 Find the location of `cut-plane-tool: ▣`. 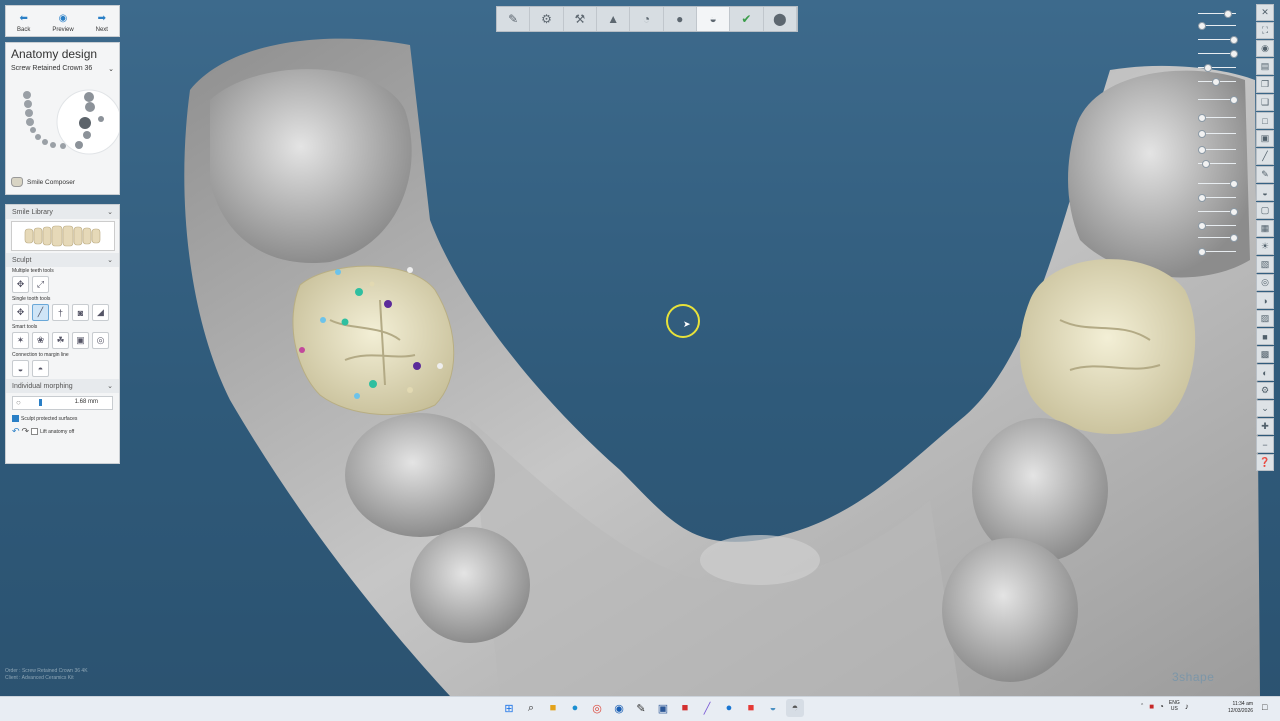

cut-plane-tool: ▣ is located at coordinates (80, 340).